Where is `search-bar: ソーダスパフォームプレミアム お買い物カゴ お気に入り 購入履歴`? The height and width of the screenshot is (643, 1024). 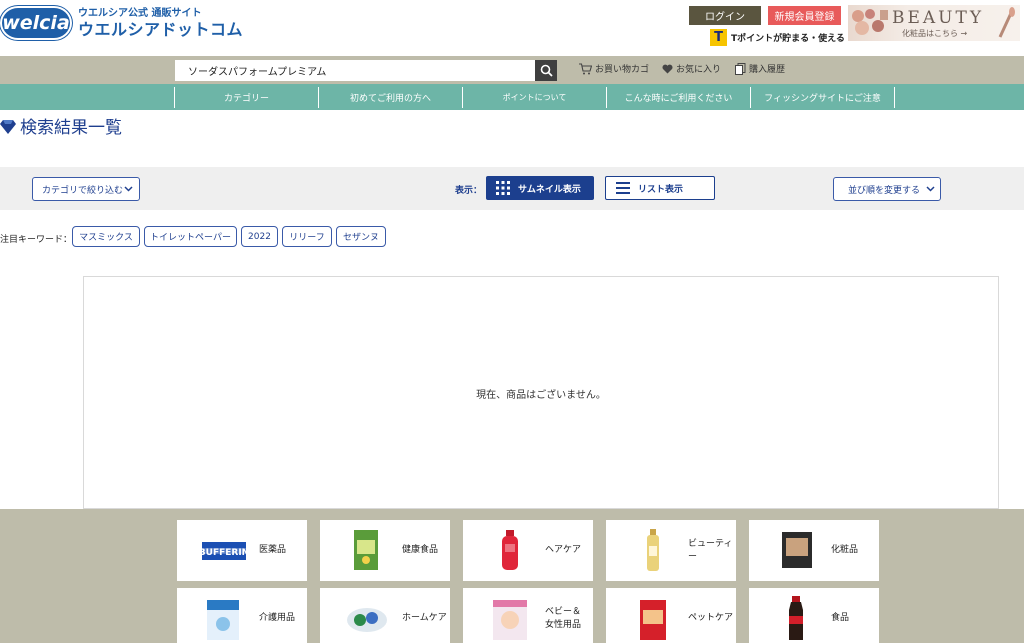
search-bar: ソーダスパフォームプレミアム お買い物カゴ お気に入り 購入履歴 is located at coordinates (512, 70).